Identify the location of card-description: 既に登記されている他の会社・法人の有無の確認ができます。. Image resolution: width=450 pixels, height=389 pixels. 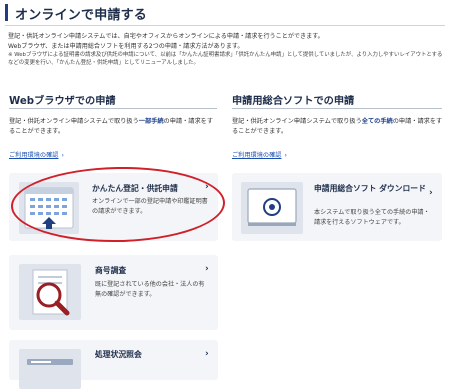
(150, 289).